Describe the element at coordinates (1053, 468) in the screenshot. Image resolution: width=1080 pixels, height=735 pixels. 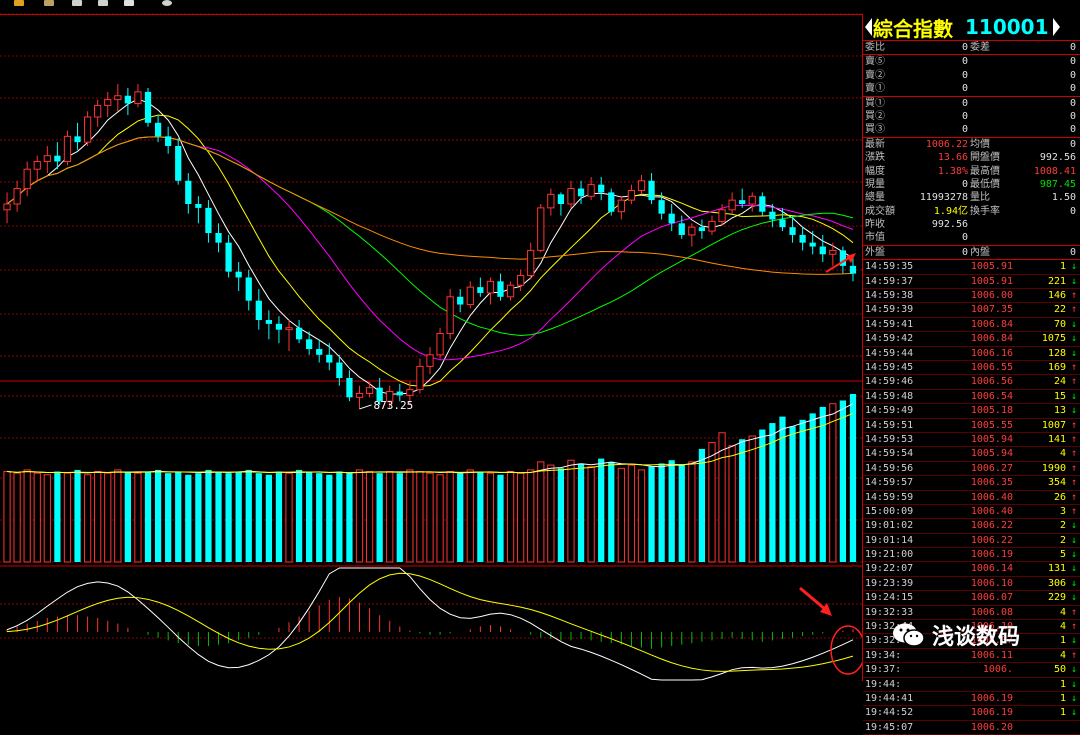
I see `tick-volume: 1990` at that location.